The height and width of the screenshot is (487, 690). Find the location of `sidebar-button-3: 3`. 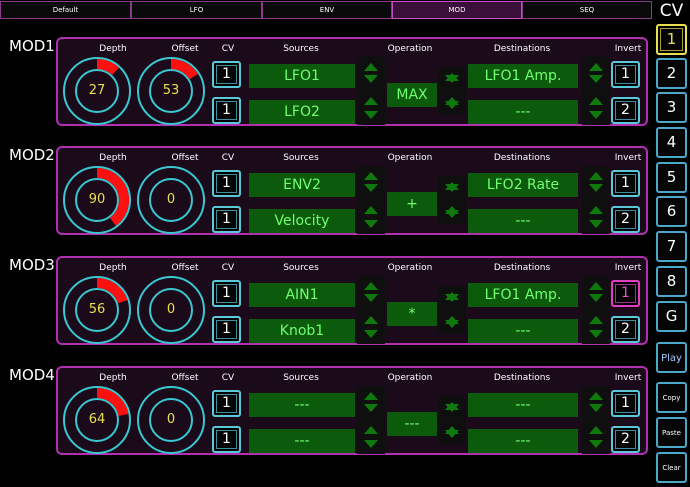

sidebar-button-3: 3 is located at coordinates (671, 107).